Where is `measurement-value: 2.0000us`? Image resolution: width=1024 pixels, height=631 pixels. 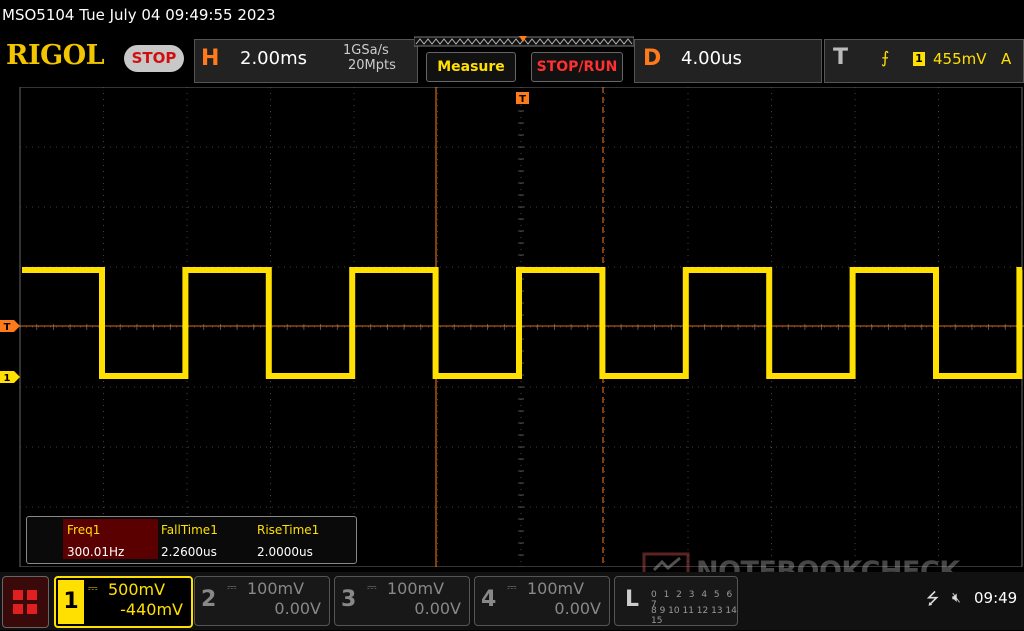 measurement-value: 2.0000us is located at coordinates (285, 552).